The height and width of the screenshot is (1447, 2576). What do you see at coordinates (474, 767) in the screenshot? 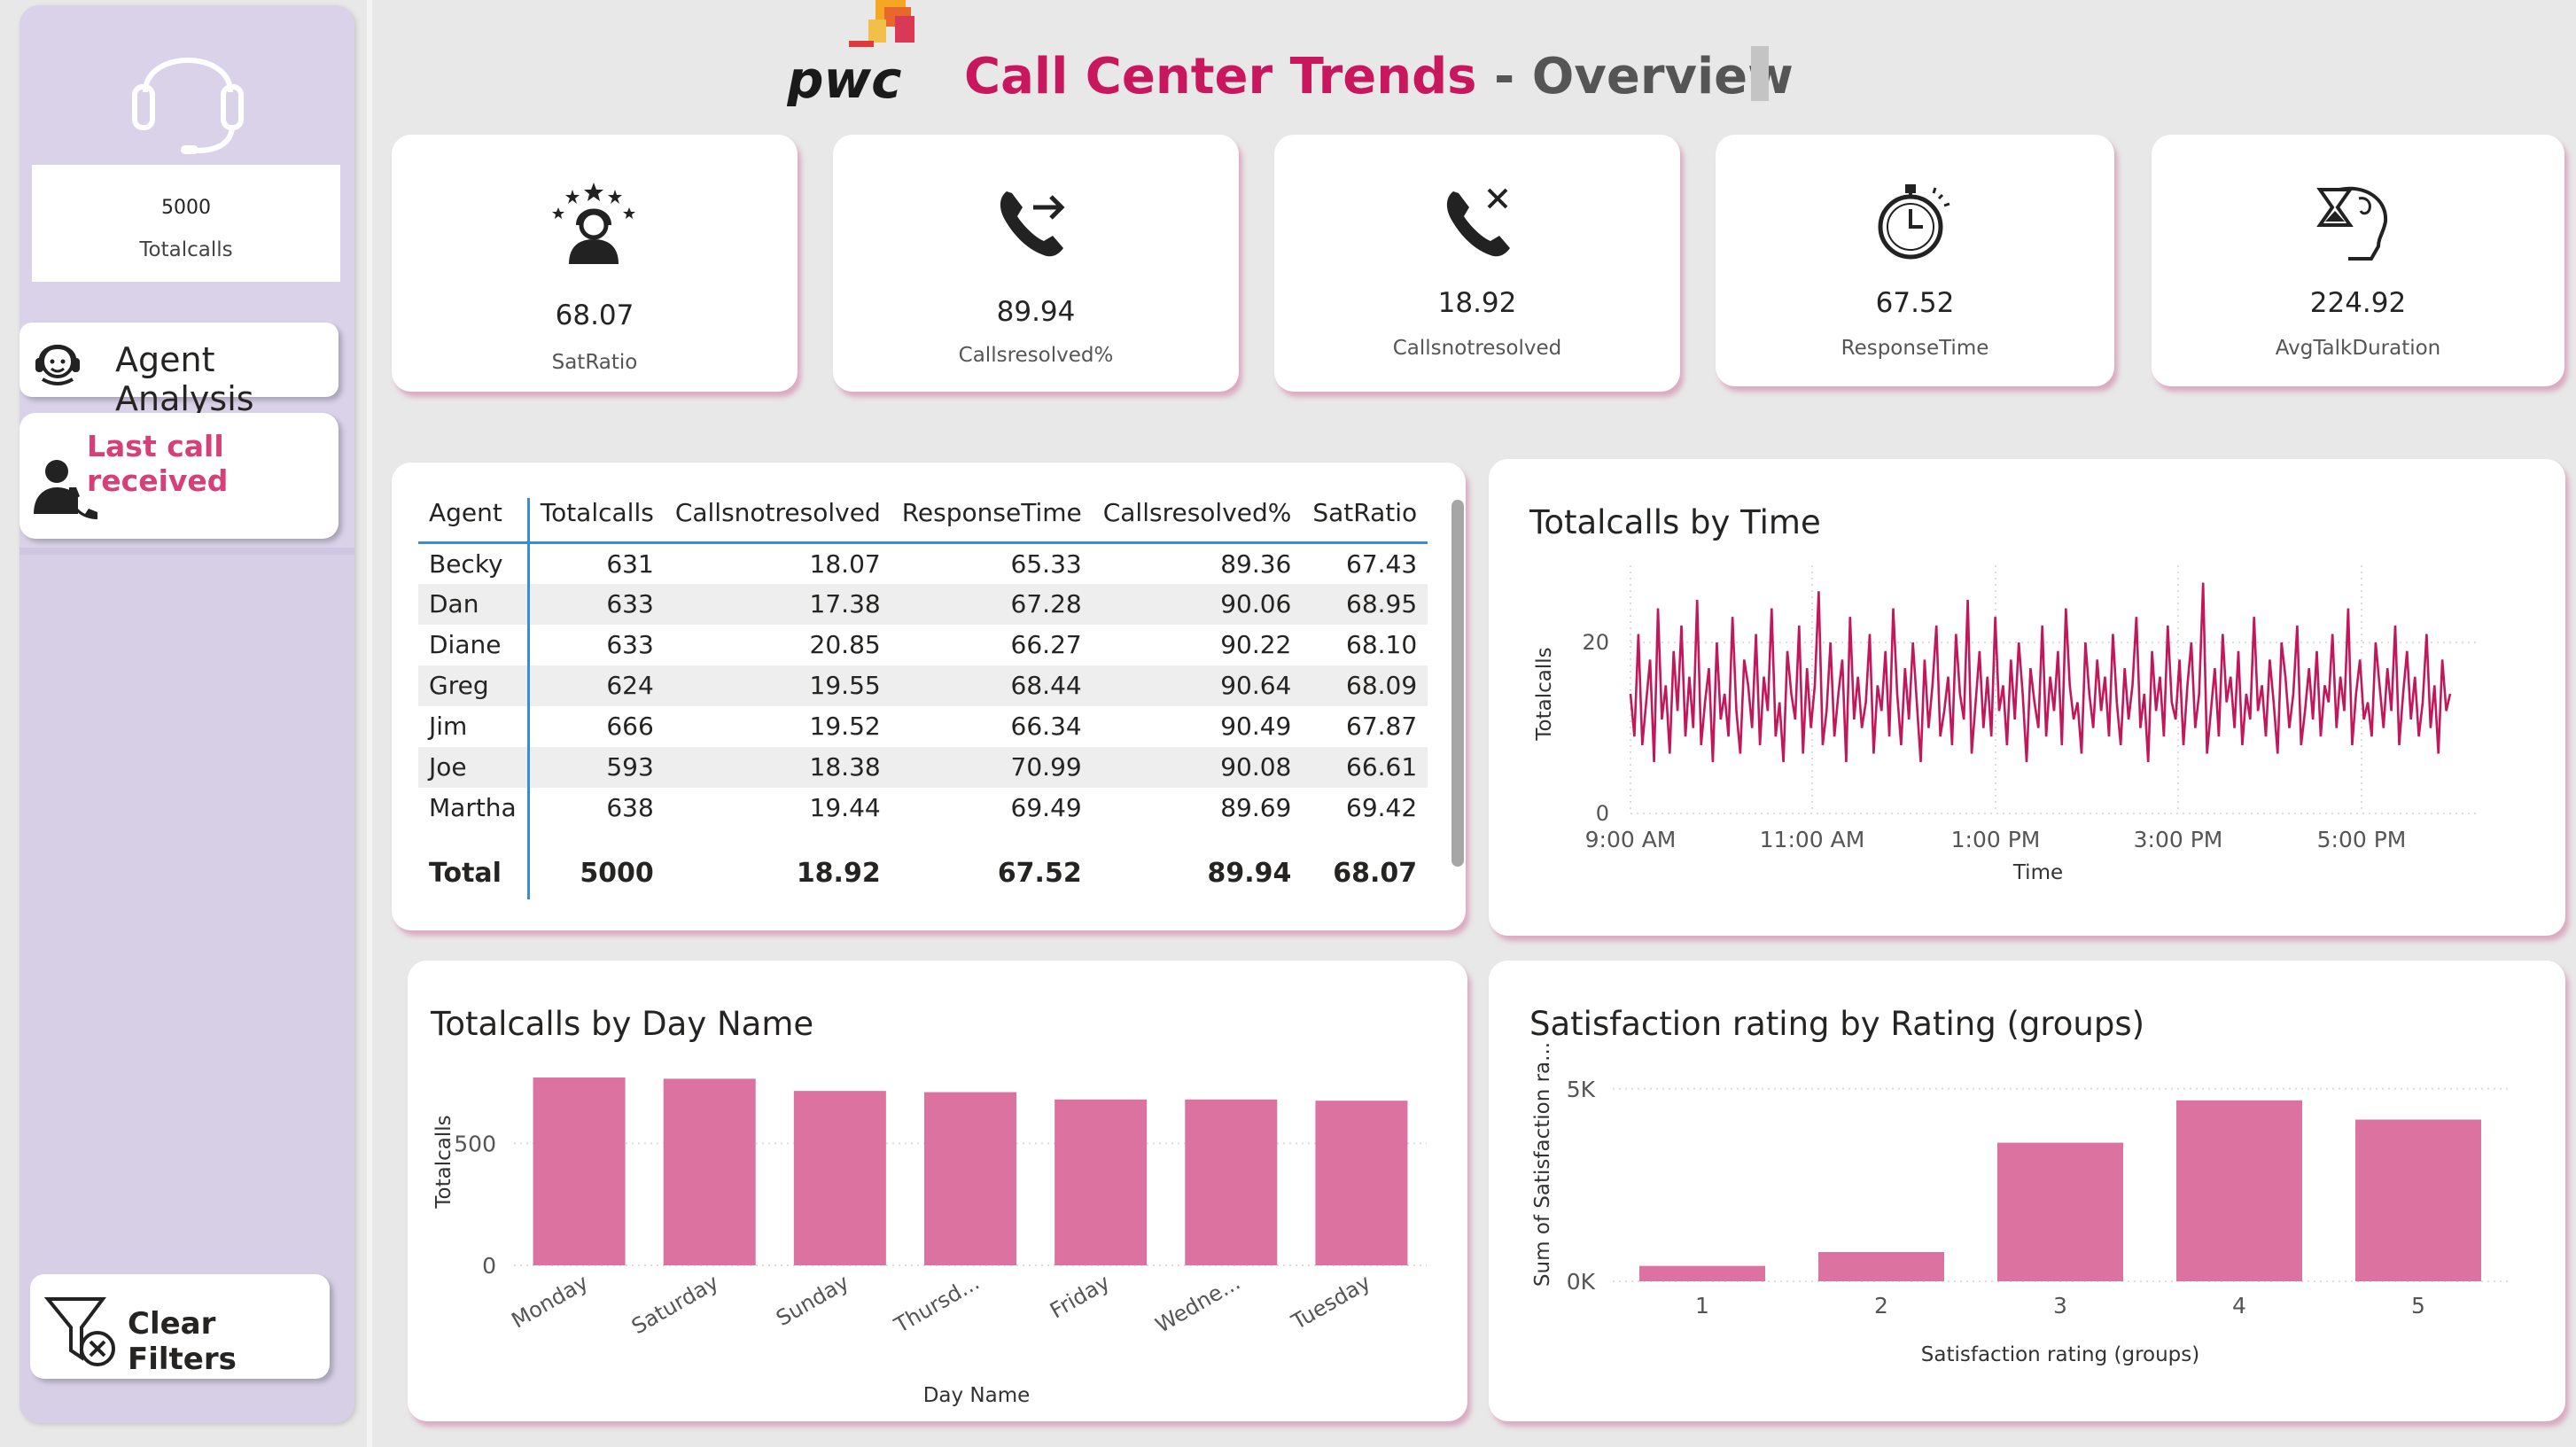
I see `agent-name-cell: Joe` at bounding box center [474, 767].